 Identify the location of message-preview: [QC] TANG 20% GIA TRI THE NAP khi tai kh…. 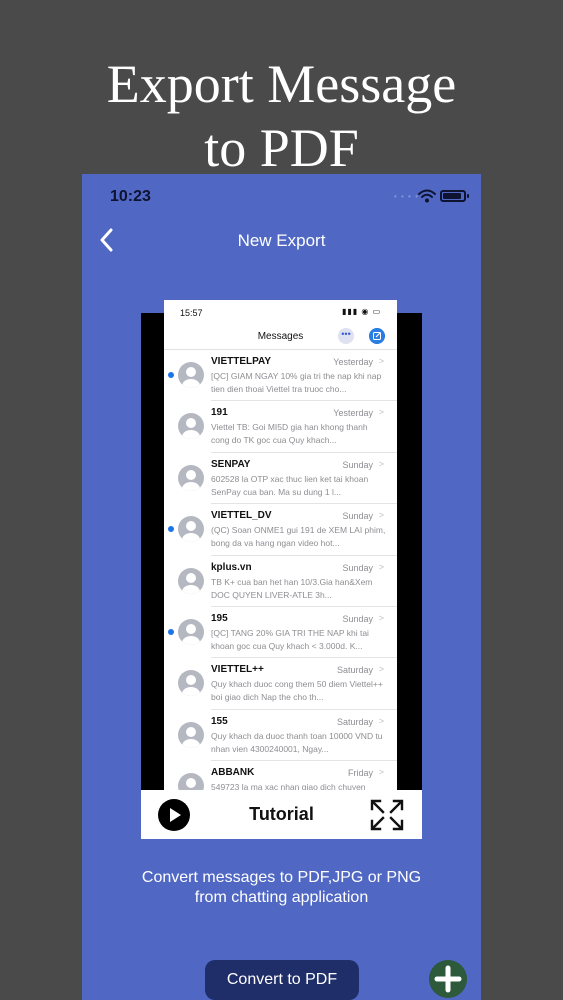
(290, 639).